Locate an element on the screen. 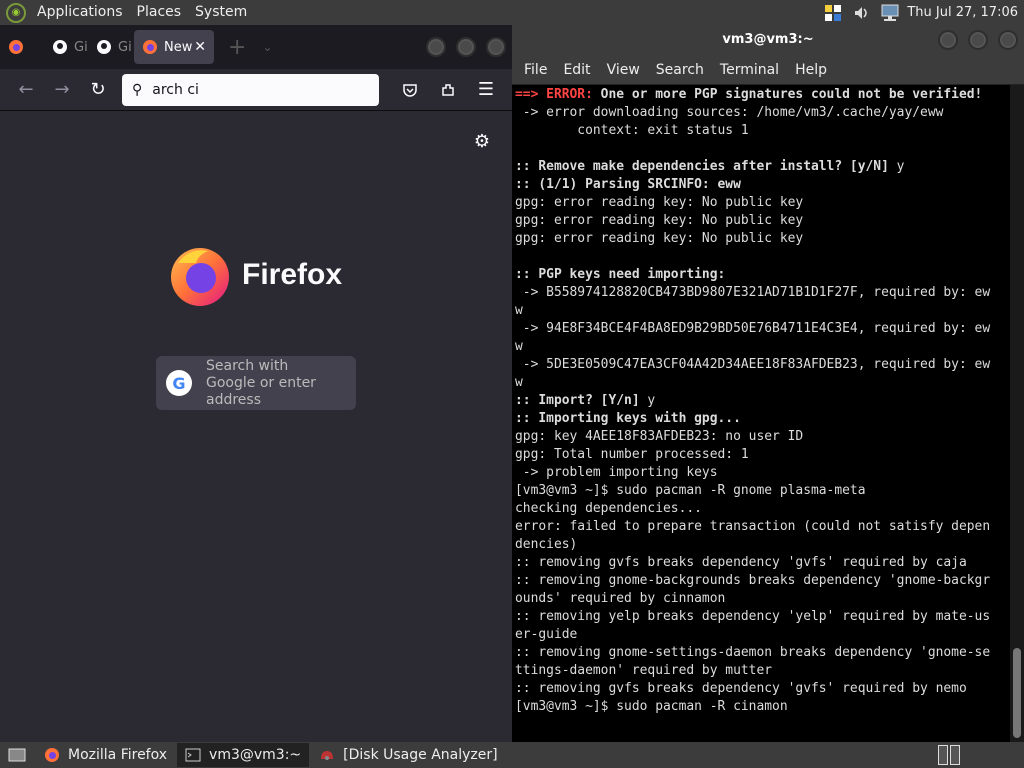 The image size is (1024, 768). scrollbar is located at coordinates (1017, 413).